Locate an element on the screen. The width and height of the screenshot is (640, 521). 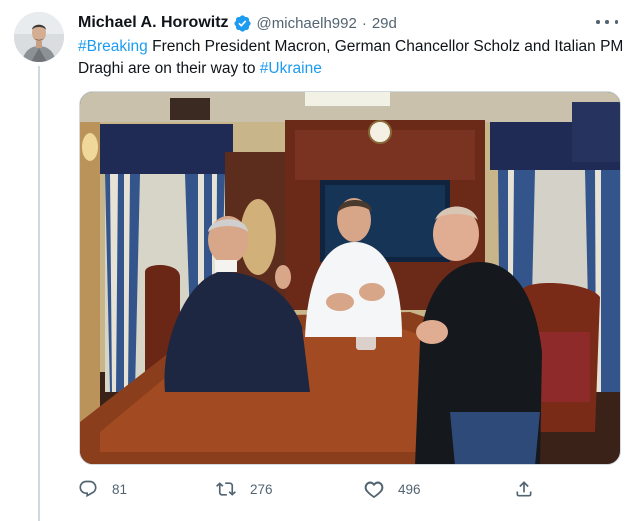
avatar-image is located at coordinates (39, 37).